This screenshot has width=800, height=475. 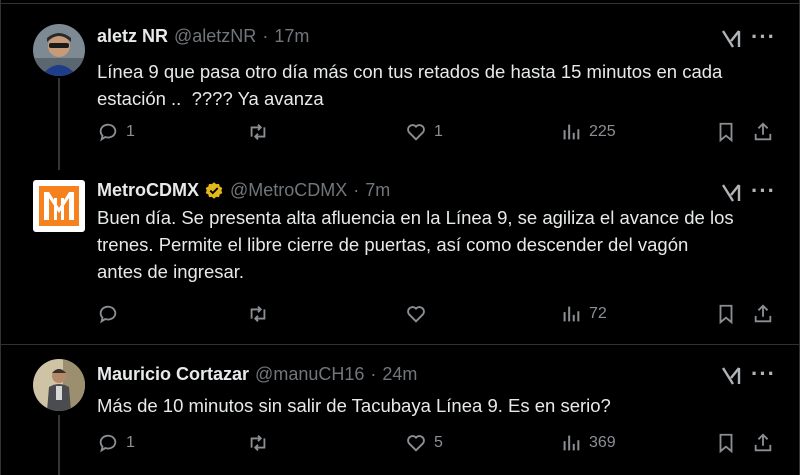 I want to click on tweet-header: aletz NR @aletzNR · 17m, so click(x=203, y=36).